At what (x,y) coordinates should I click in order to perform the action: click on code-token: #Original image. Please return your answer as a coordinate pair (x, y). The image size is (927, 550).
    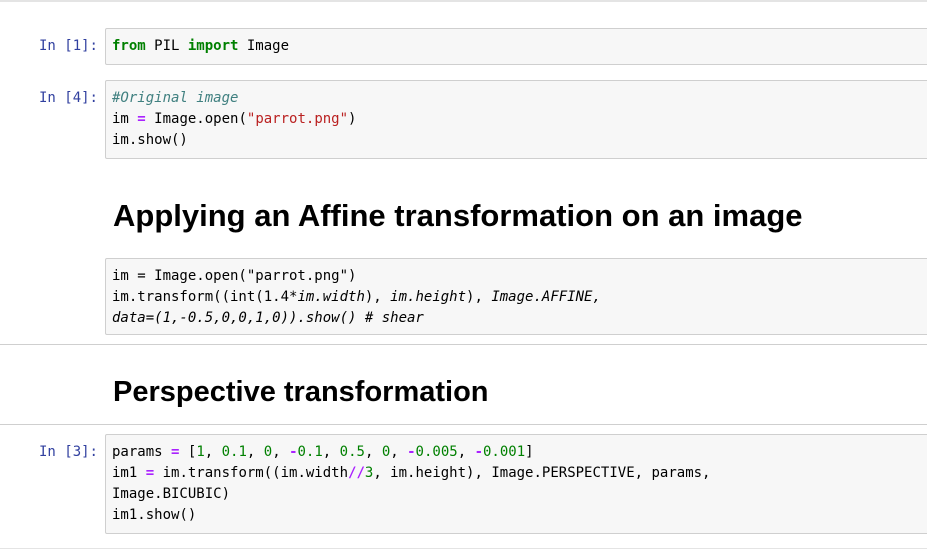
    Looking at the image, I should click on (175, 98).